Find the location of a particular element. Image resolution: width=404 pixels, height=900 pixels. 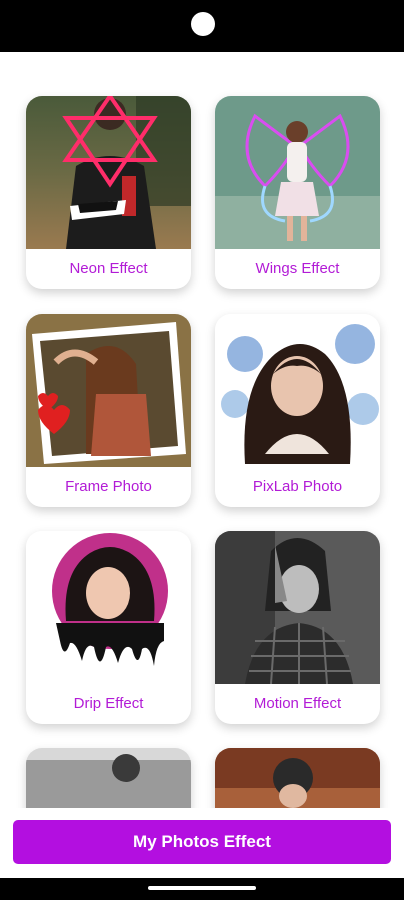

effect-card-motion: Motion Effect is located at coordinates (297, 627).